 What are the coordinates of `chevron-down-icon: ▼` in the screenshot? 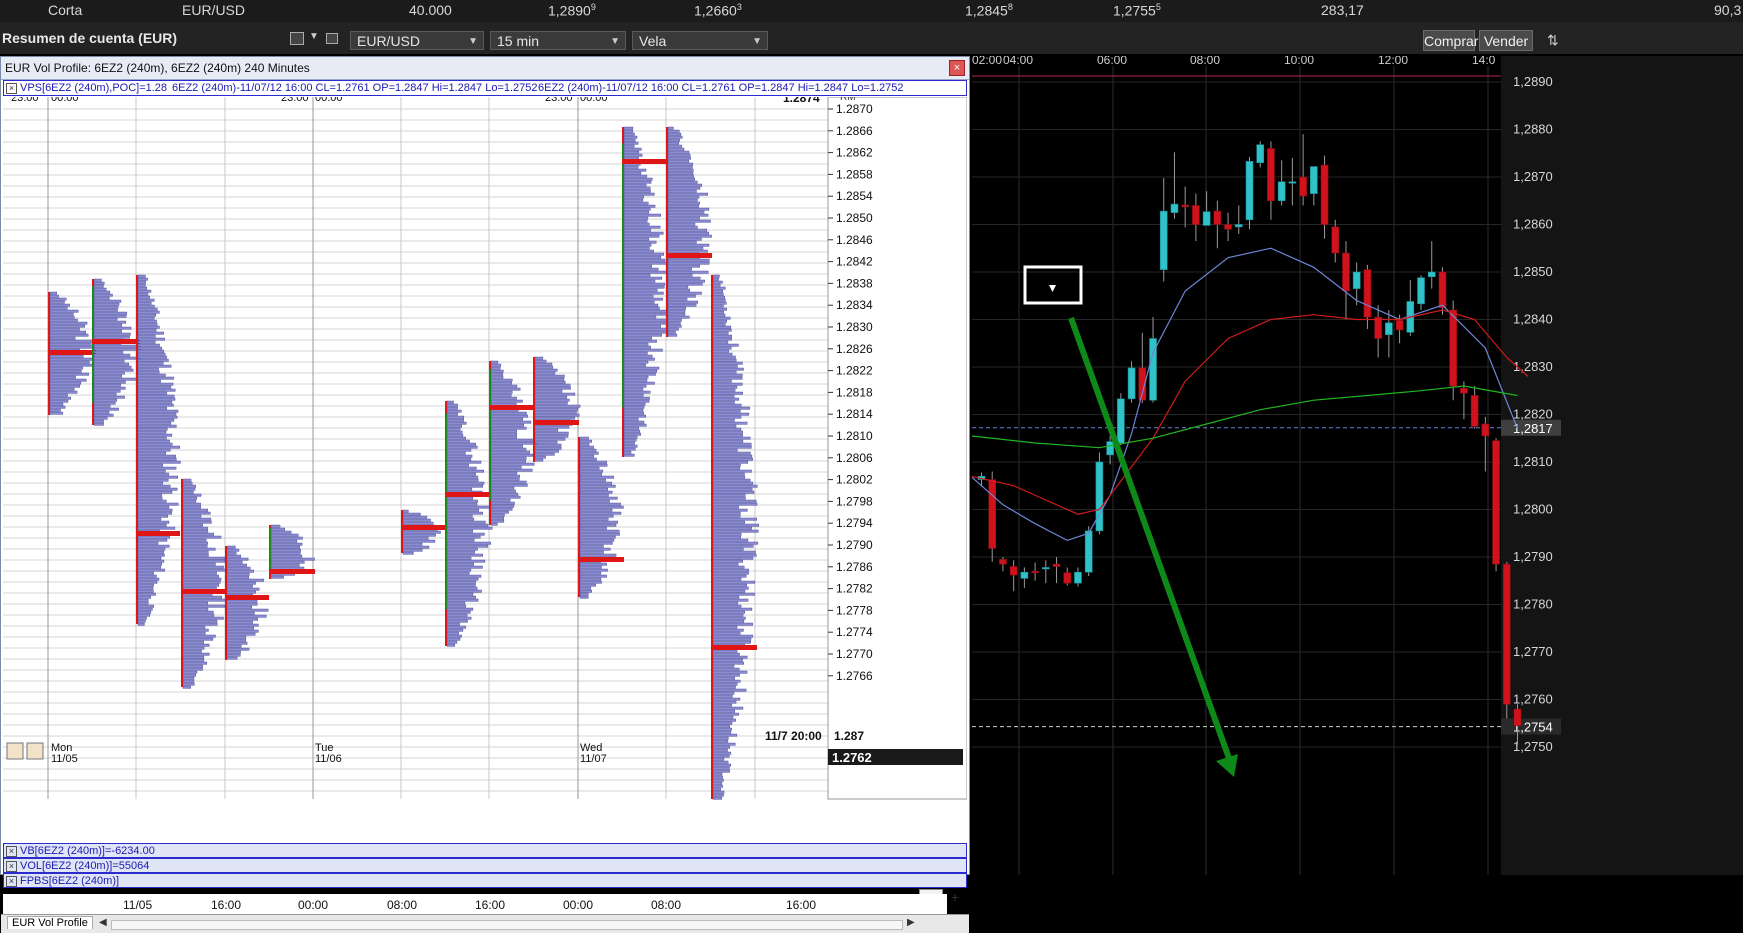 It's located at (314, 36).